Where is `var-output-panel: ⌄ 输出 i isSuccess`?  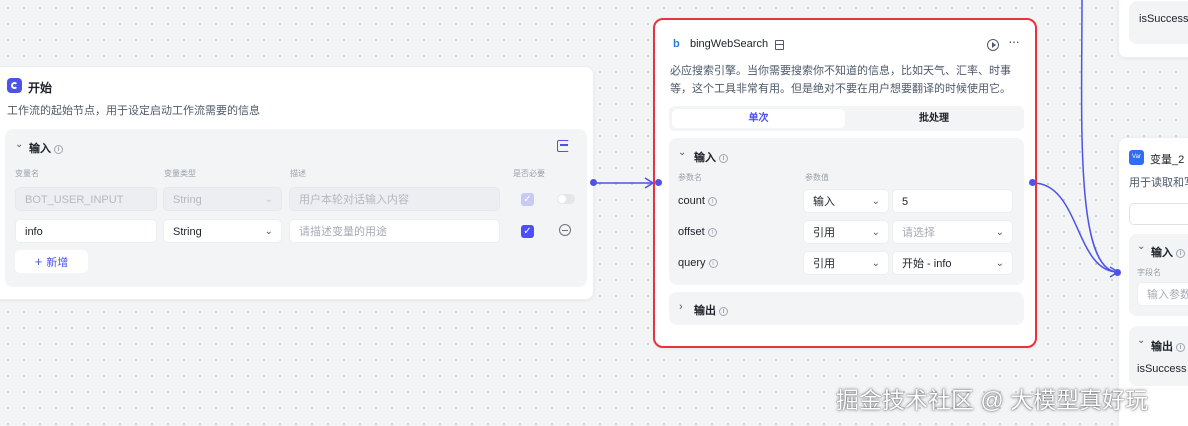
var-output-panel: ⌄ 输出 i isSuccess is located at coordinates (1158, 356).